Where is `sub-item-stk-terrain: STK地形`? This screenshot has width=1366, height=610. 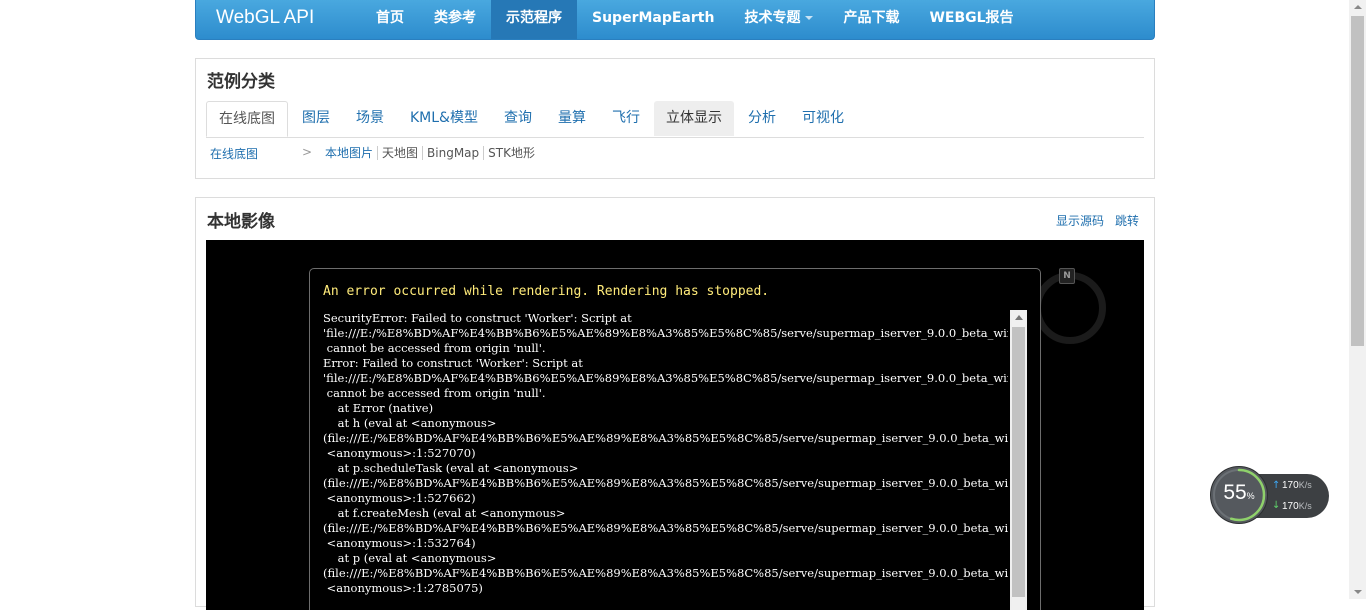 sub-item-stk-terrain: STK地形 is located at coordinates (511, 153).